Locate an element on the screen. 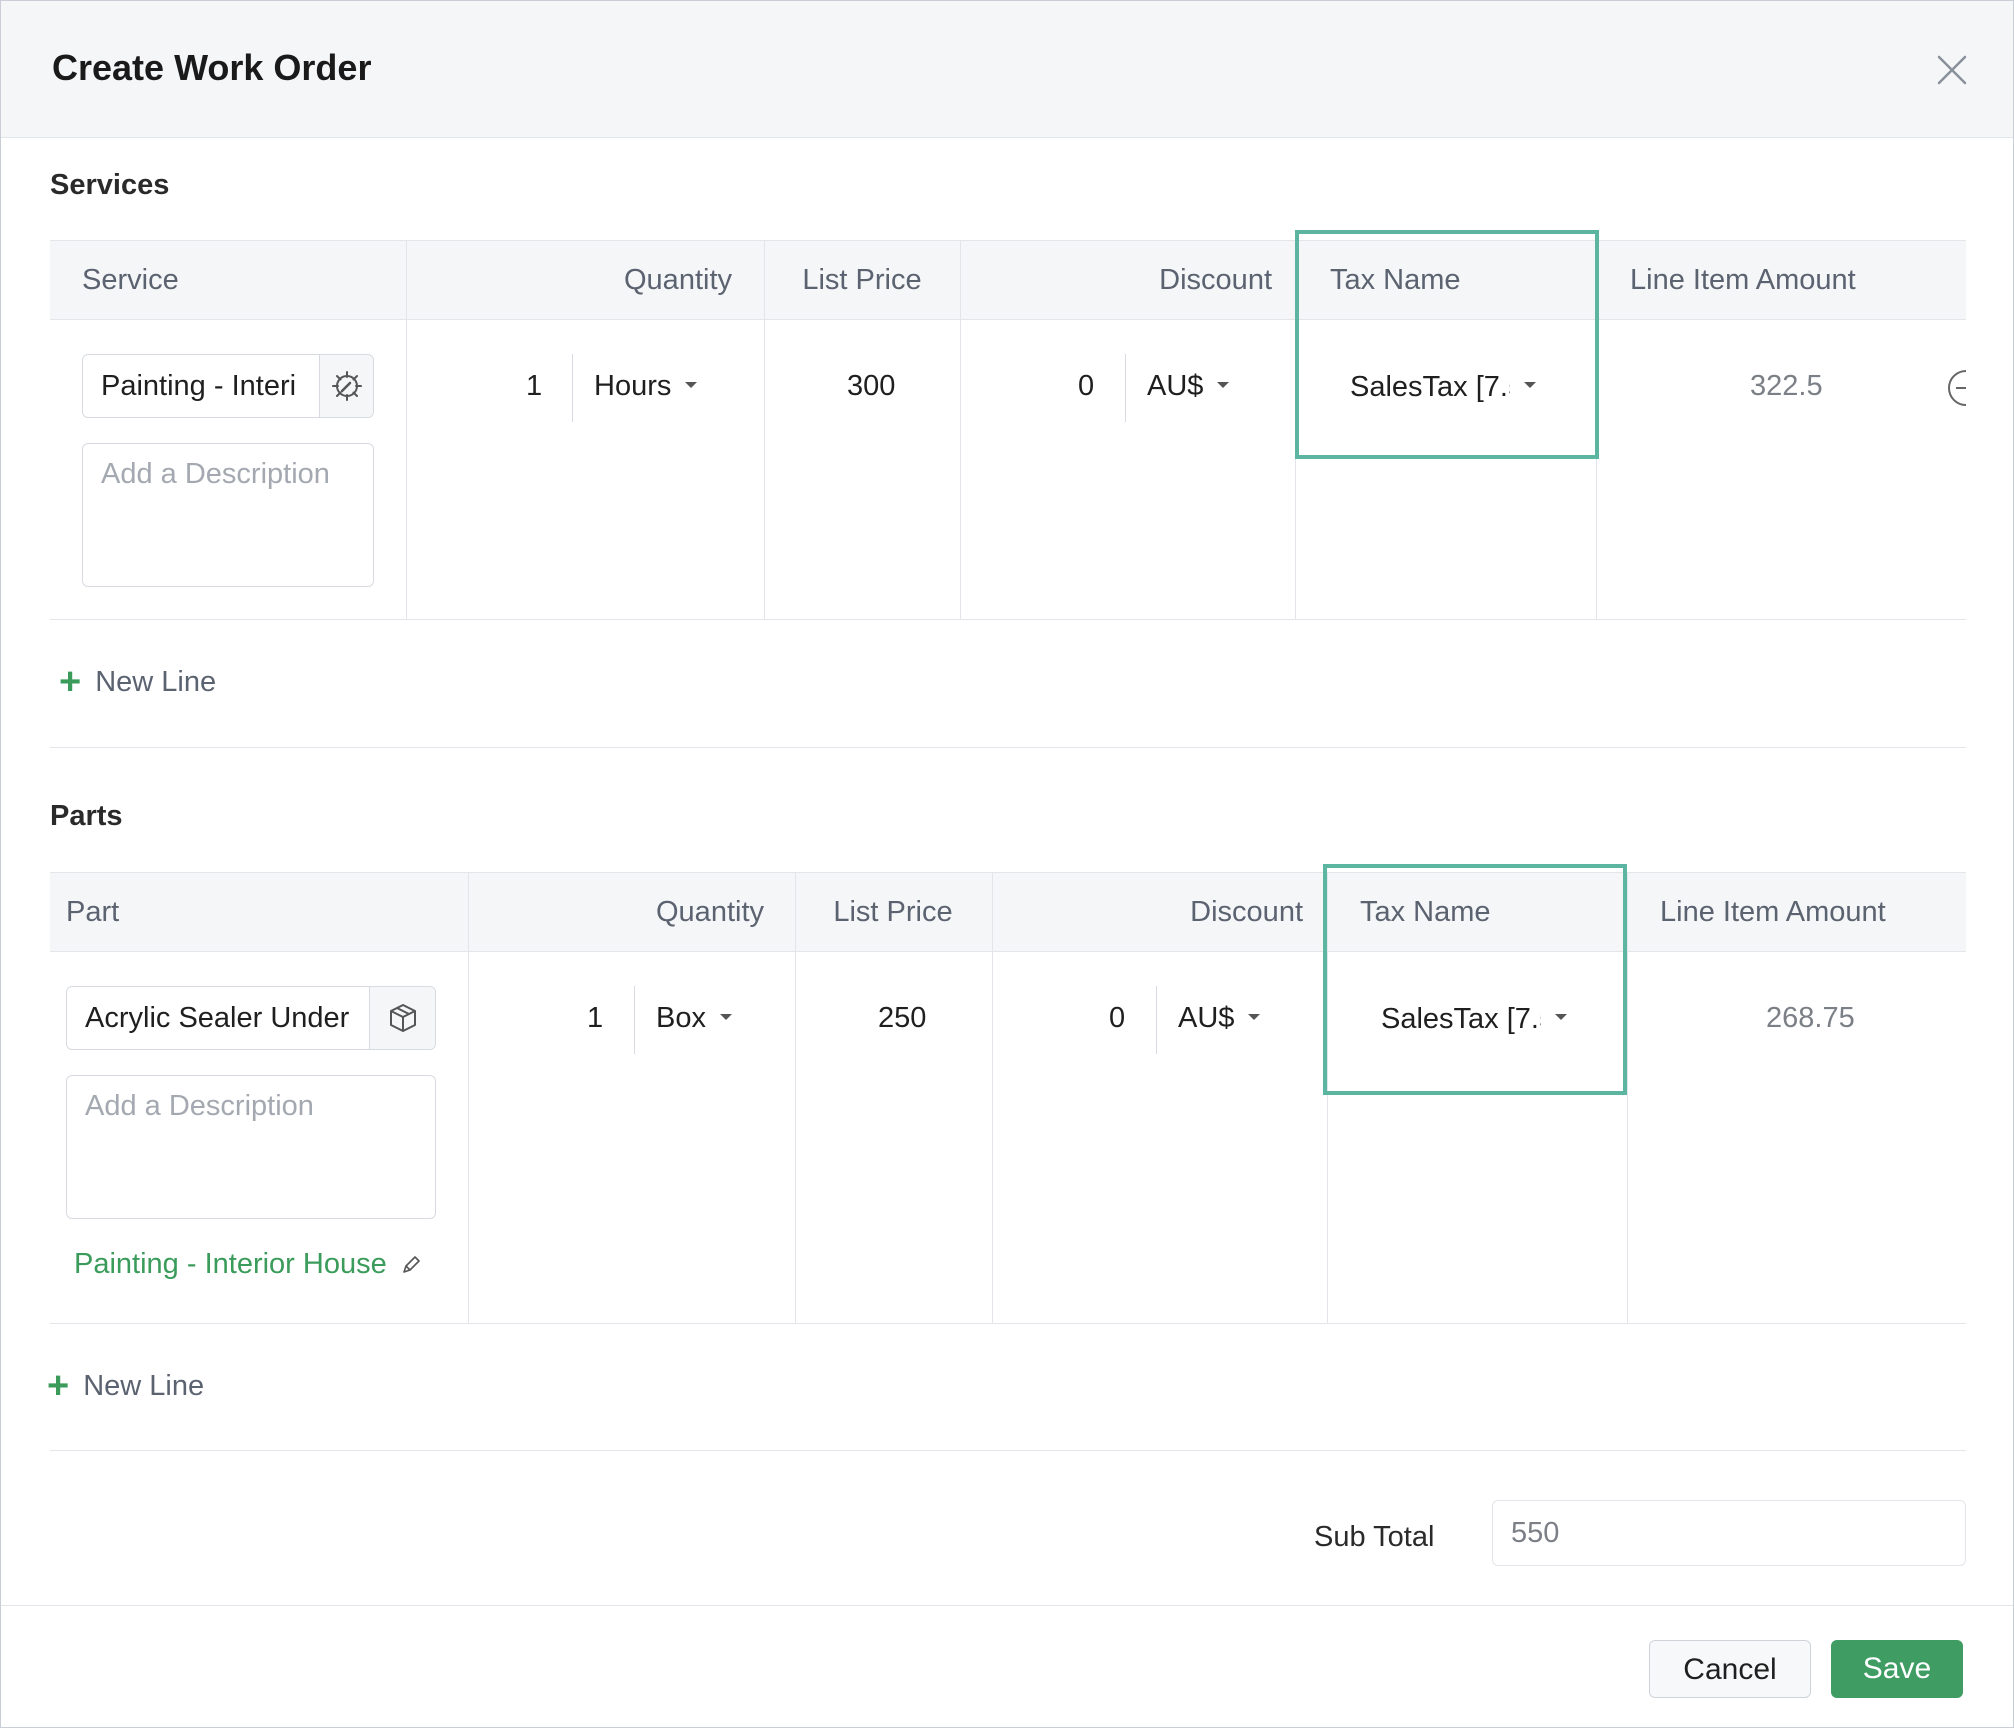 The image size is (2014, 1728). part-description-field: Add a Description is located at coordinates (251, 1147).